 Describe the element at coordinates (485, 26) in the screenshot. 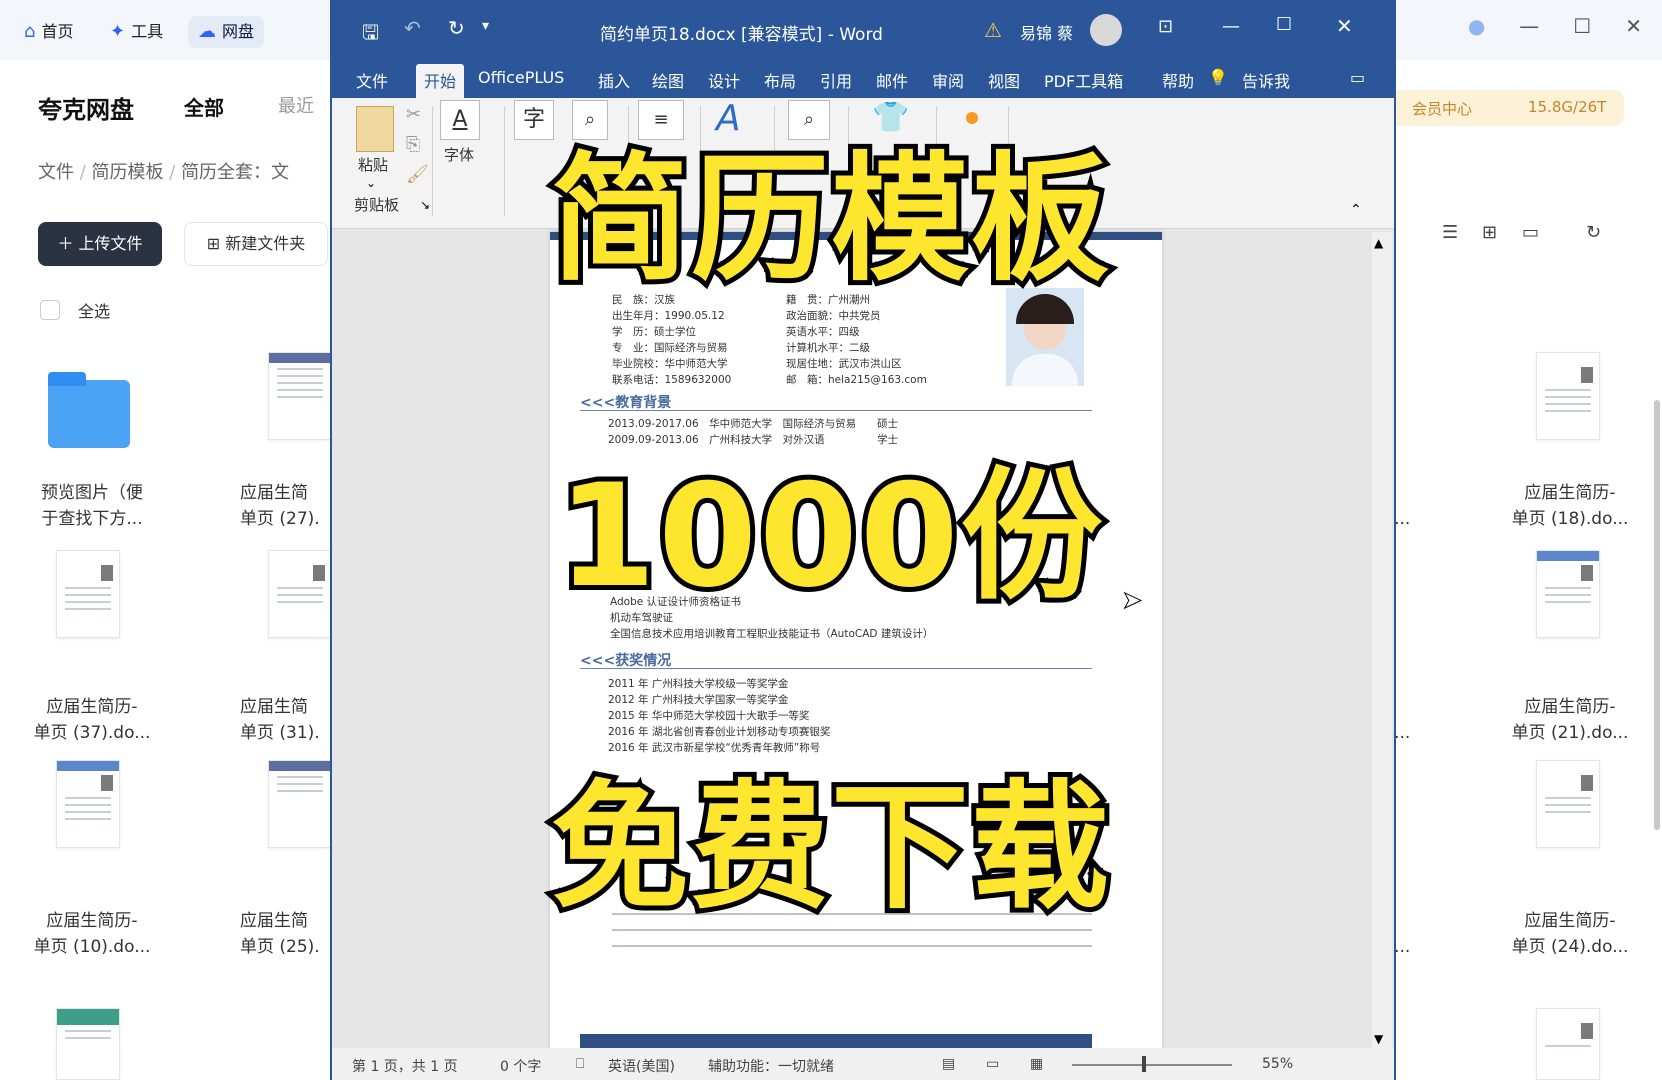

I see `quick-access-dropdown-icon: ▾` at that location.